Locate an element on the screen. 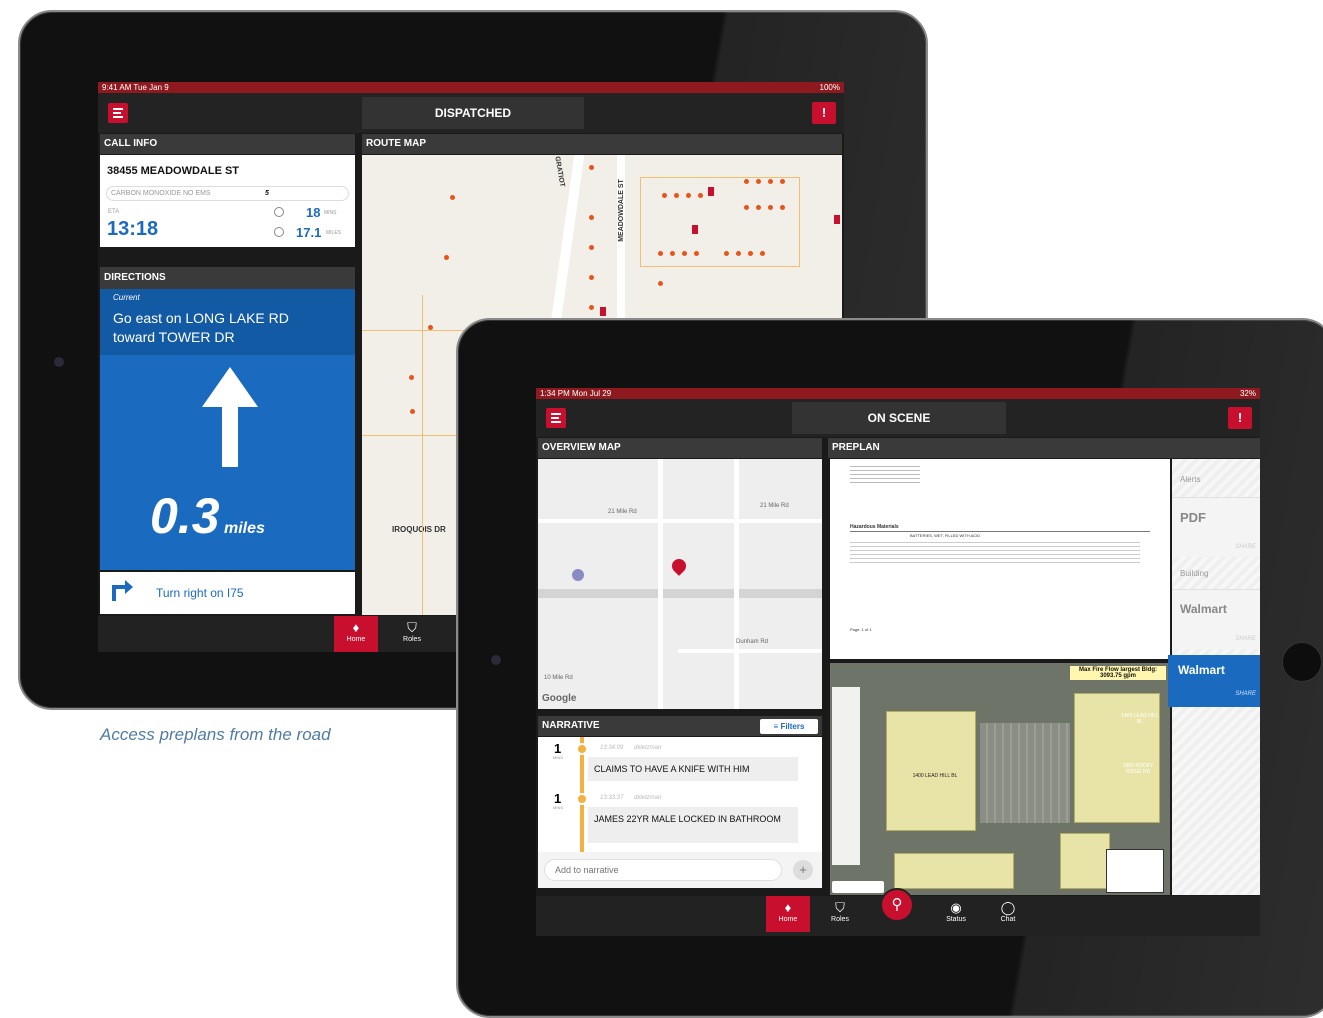 This screenshot has height=1018, width=1323. map-road-label: Dunham Rd is located at coordinates (752, 642).